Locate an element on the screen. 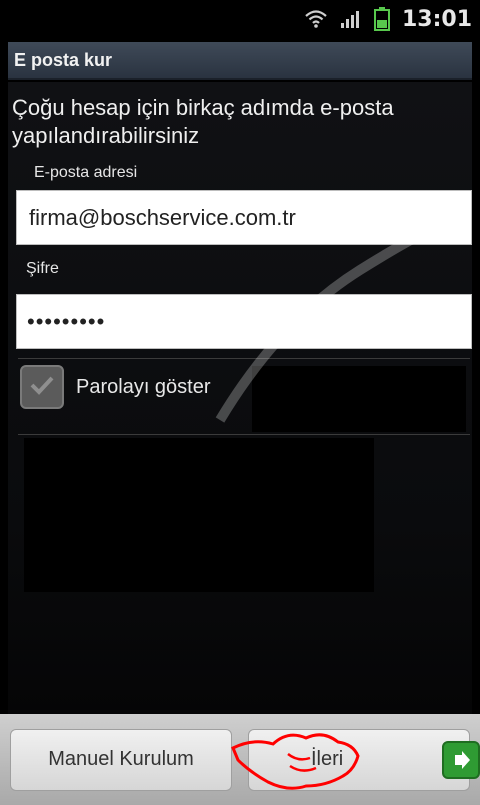 This screenshot has width=480, height=805. signal-icon is located at coordinates (351, 19).